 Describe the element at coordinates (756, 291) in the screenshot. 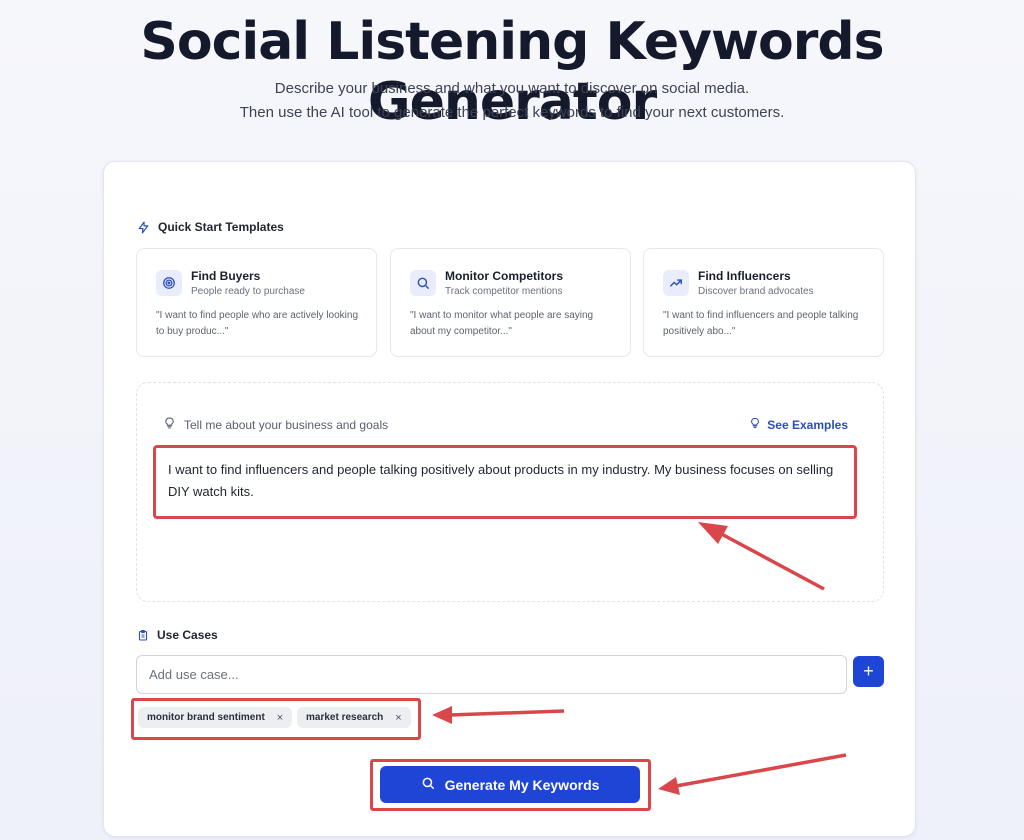

I see `template-subtitle: Discover brand advocates` at that location.